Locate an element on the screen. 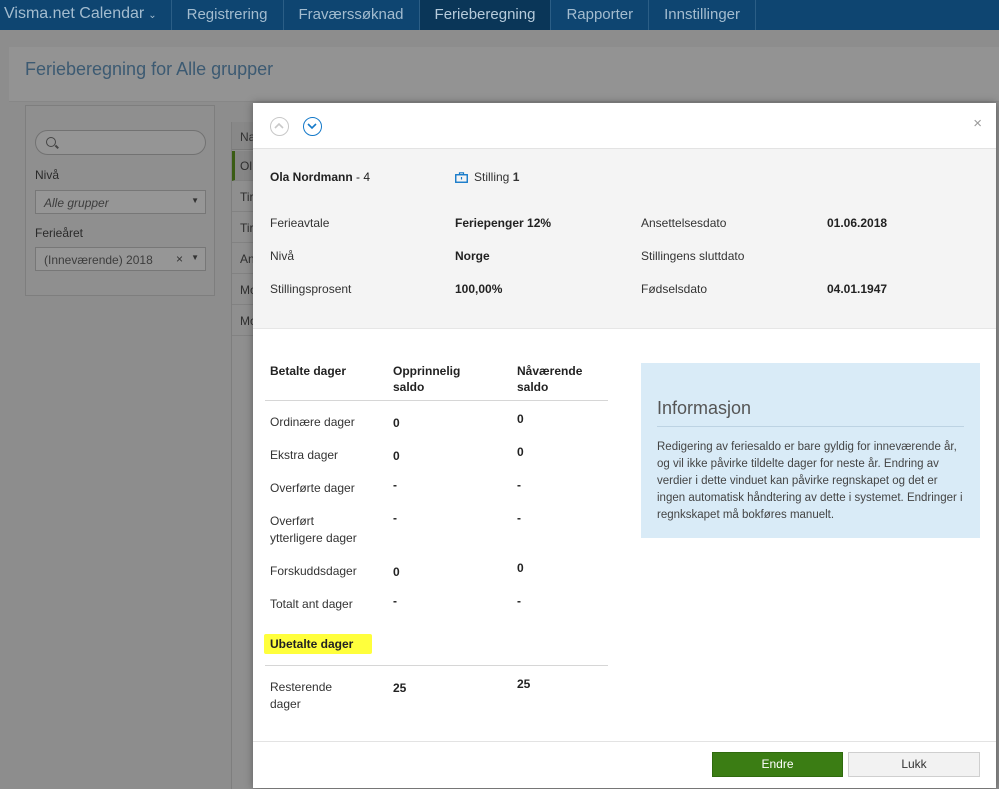  header-divider is located at coordinates (436, 400).